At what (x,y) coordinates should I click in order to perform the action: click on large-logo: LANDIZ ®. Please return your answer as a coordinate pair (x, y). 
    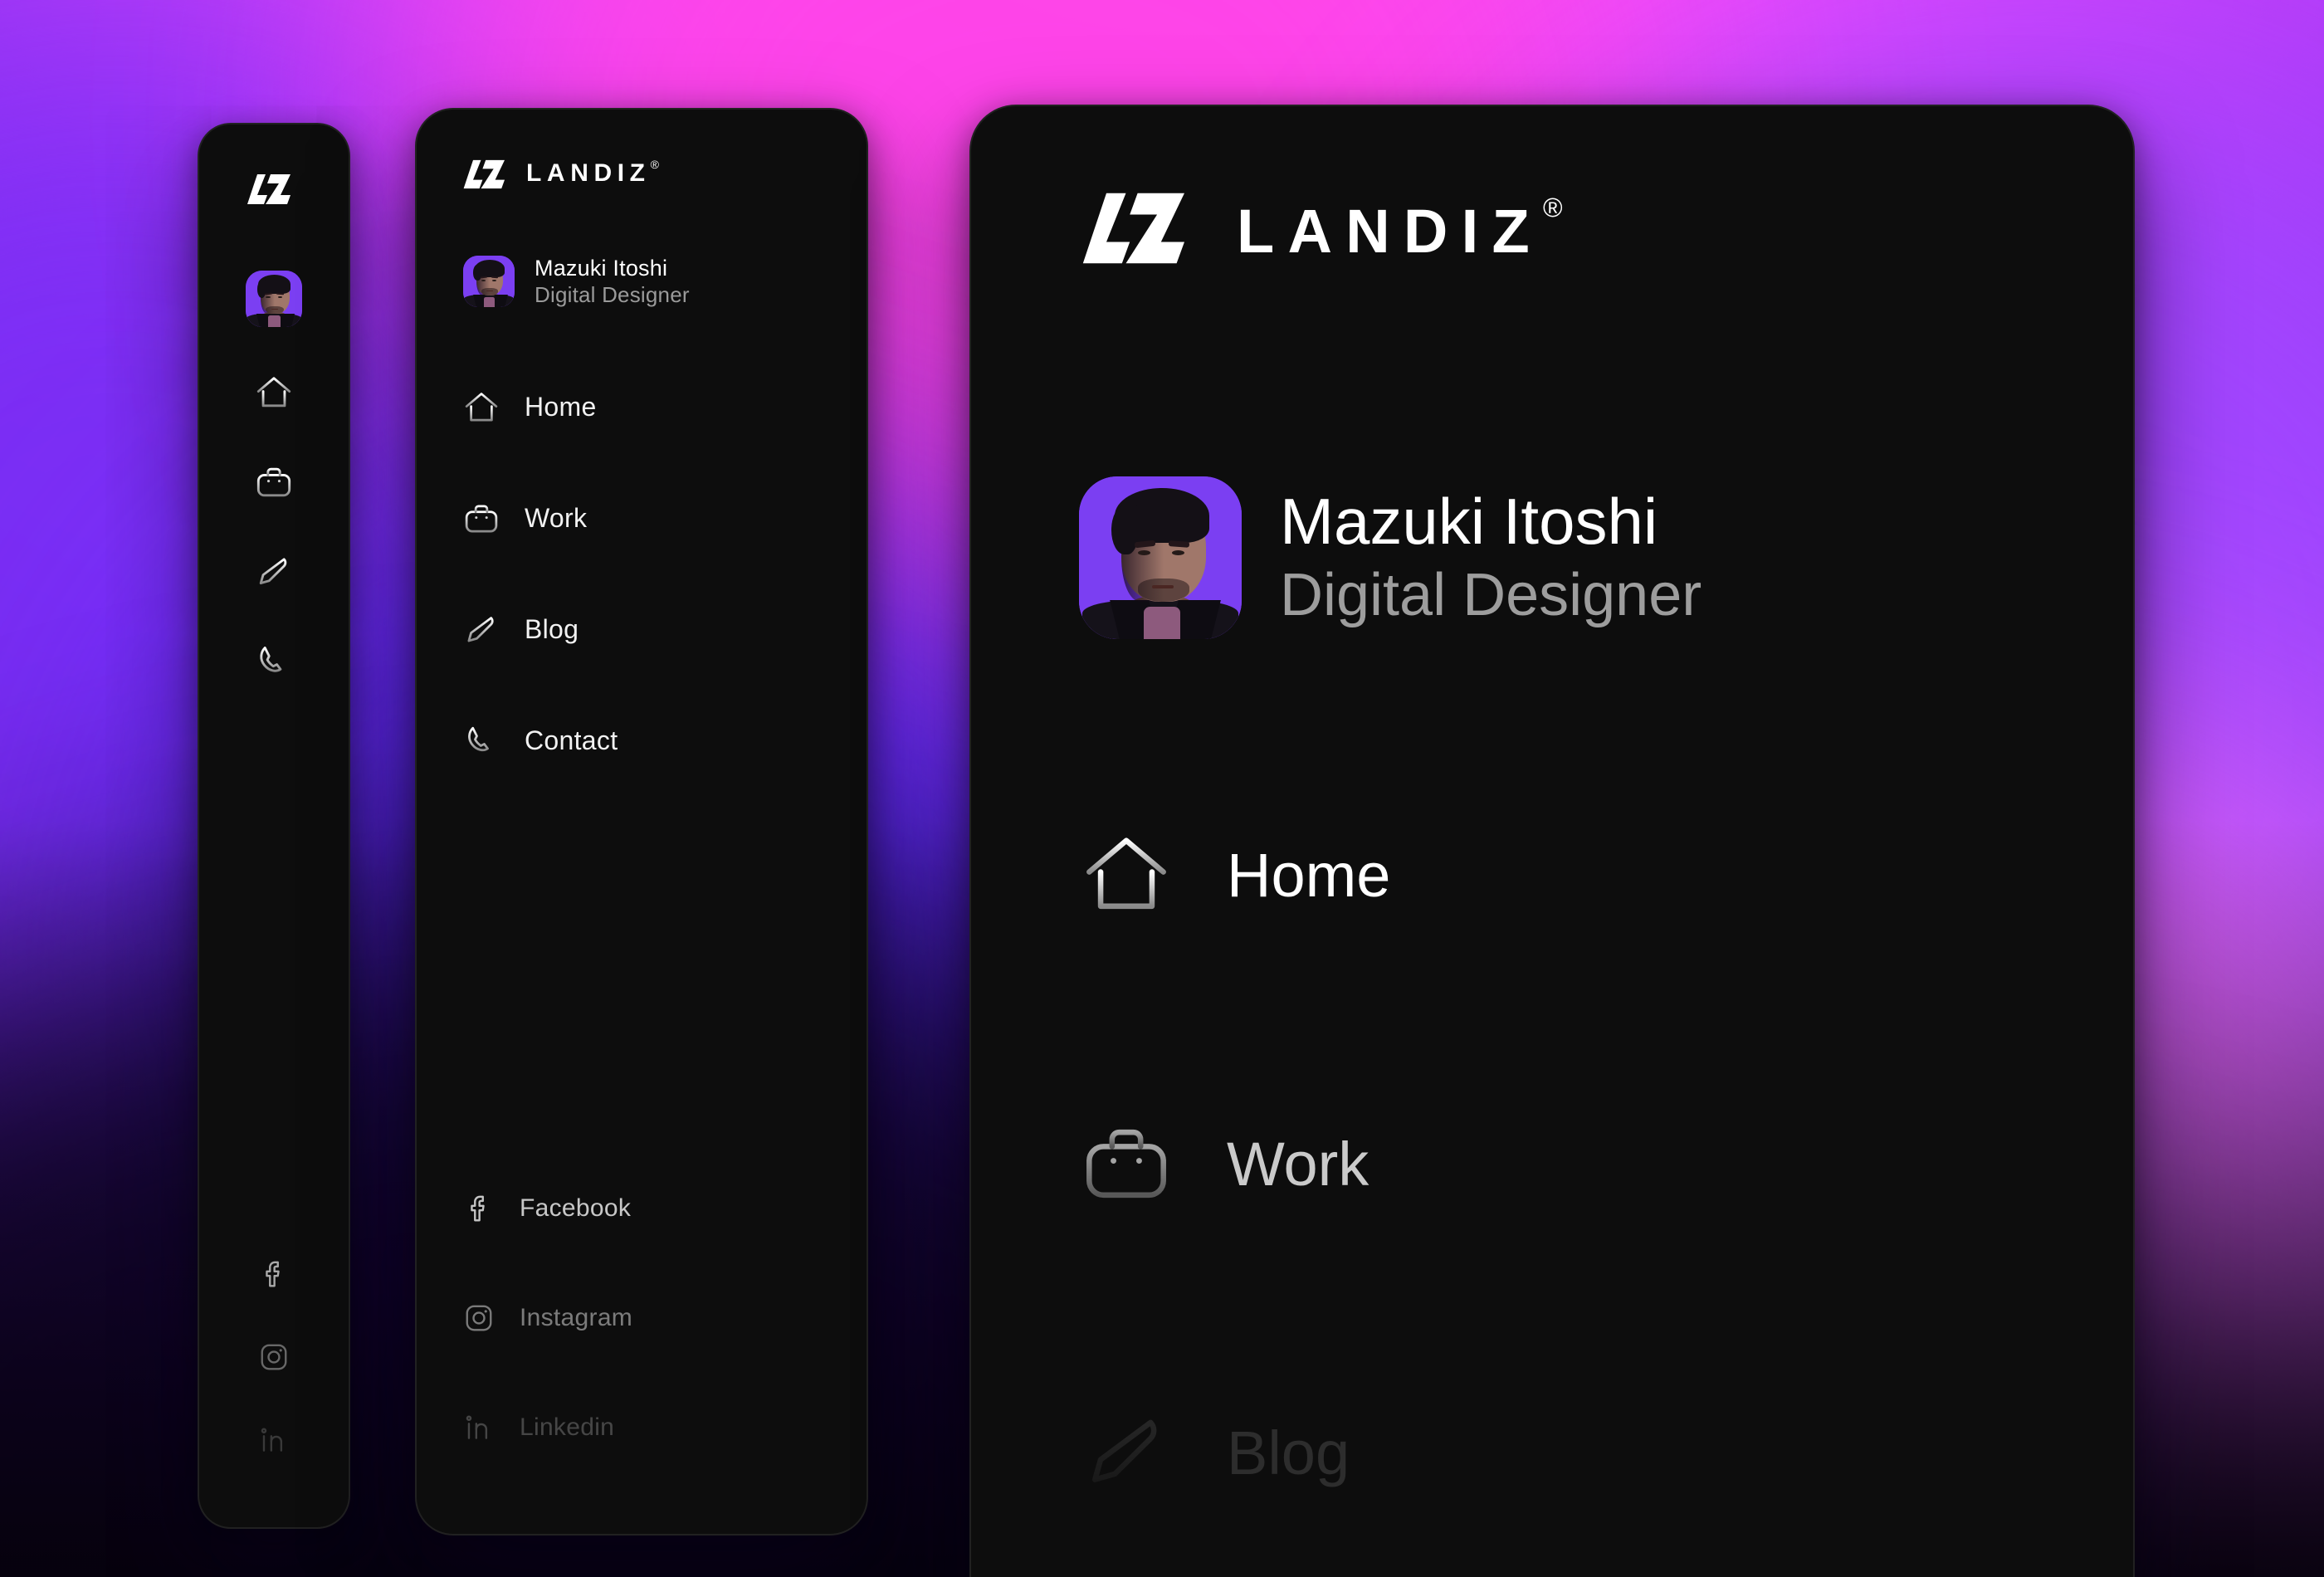
    Looking at the image, I should click on (1552, 226).